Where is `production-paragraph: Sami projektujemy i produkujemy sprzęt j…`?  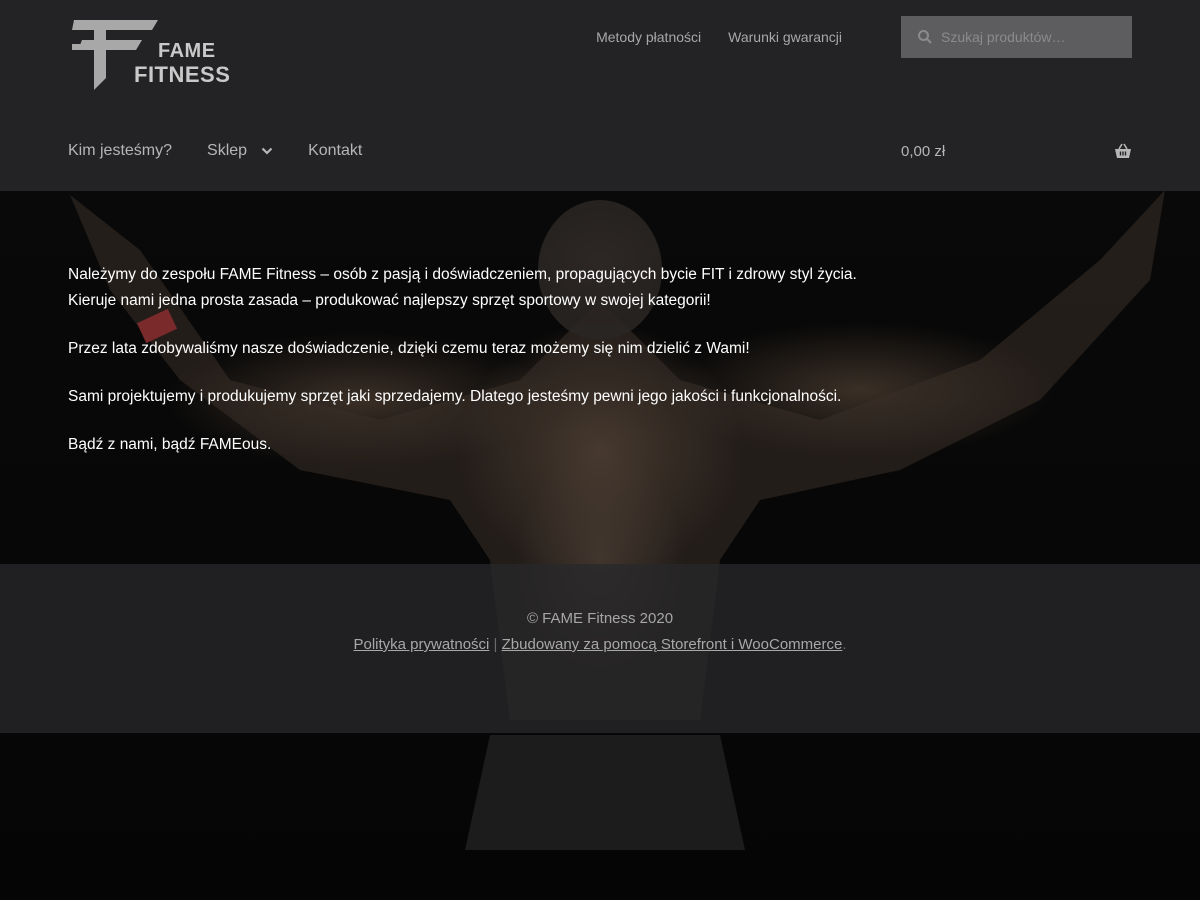 production-paragraph: Sami projektujemy i produkujemy sprzęt j… is located at coordinates (455, 396).